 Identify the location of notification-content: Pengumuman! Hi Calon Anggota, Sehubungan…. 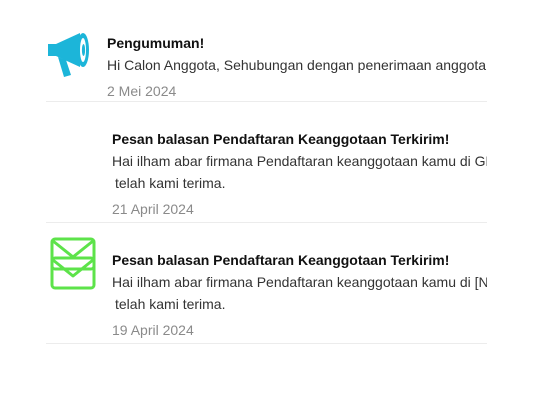
(297, 67).